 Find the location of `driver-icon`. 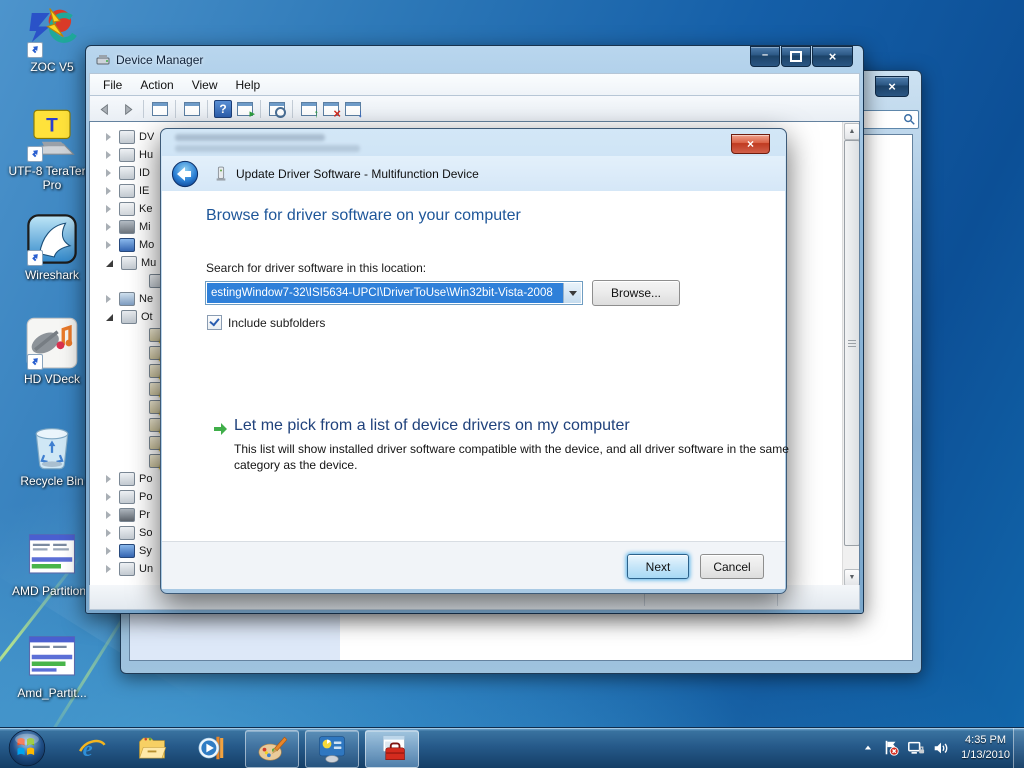

driver-icon is located at coordinates (221, 173).